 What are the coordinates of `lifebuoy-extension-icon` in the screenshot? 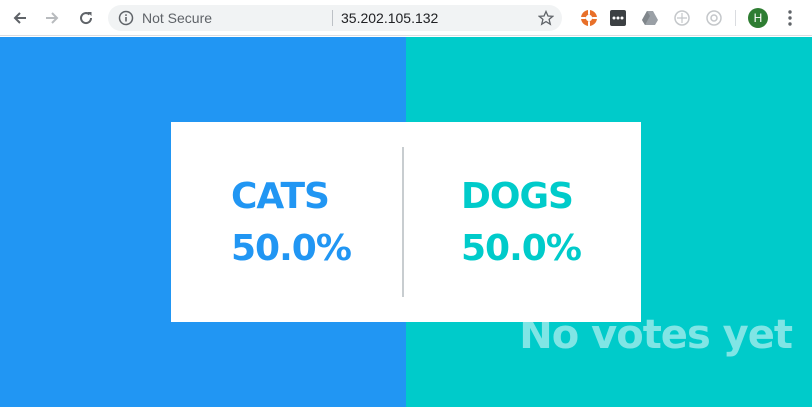 It's located at (589, 18).